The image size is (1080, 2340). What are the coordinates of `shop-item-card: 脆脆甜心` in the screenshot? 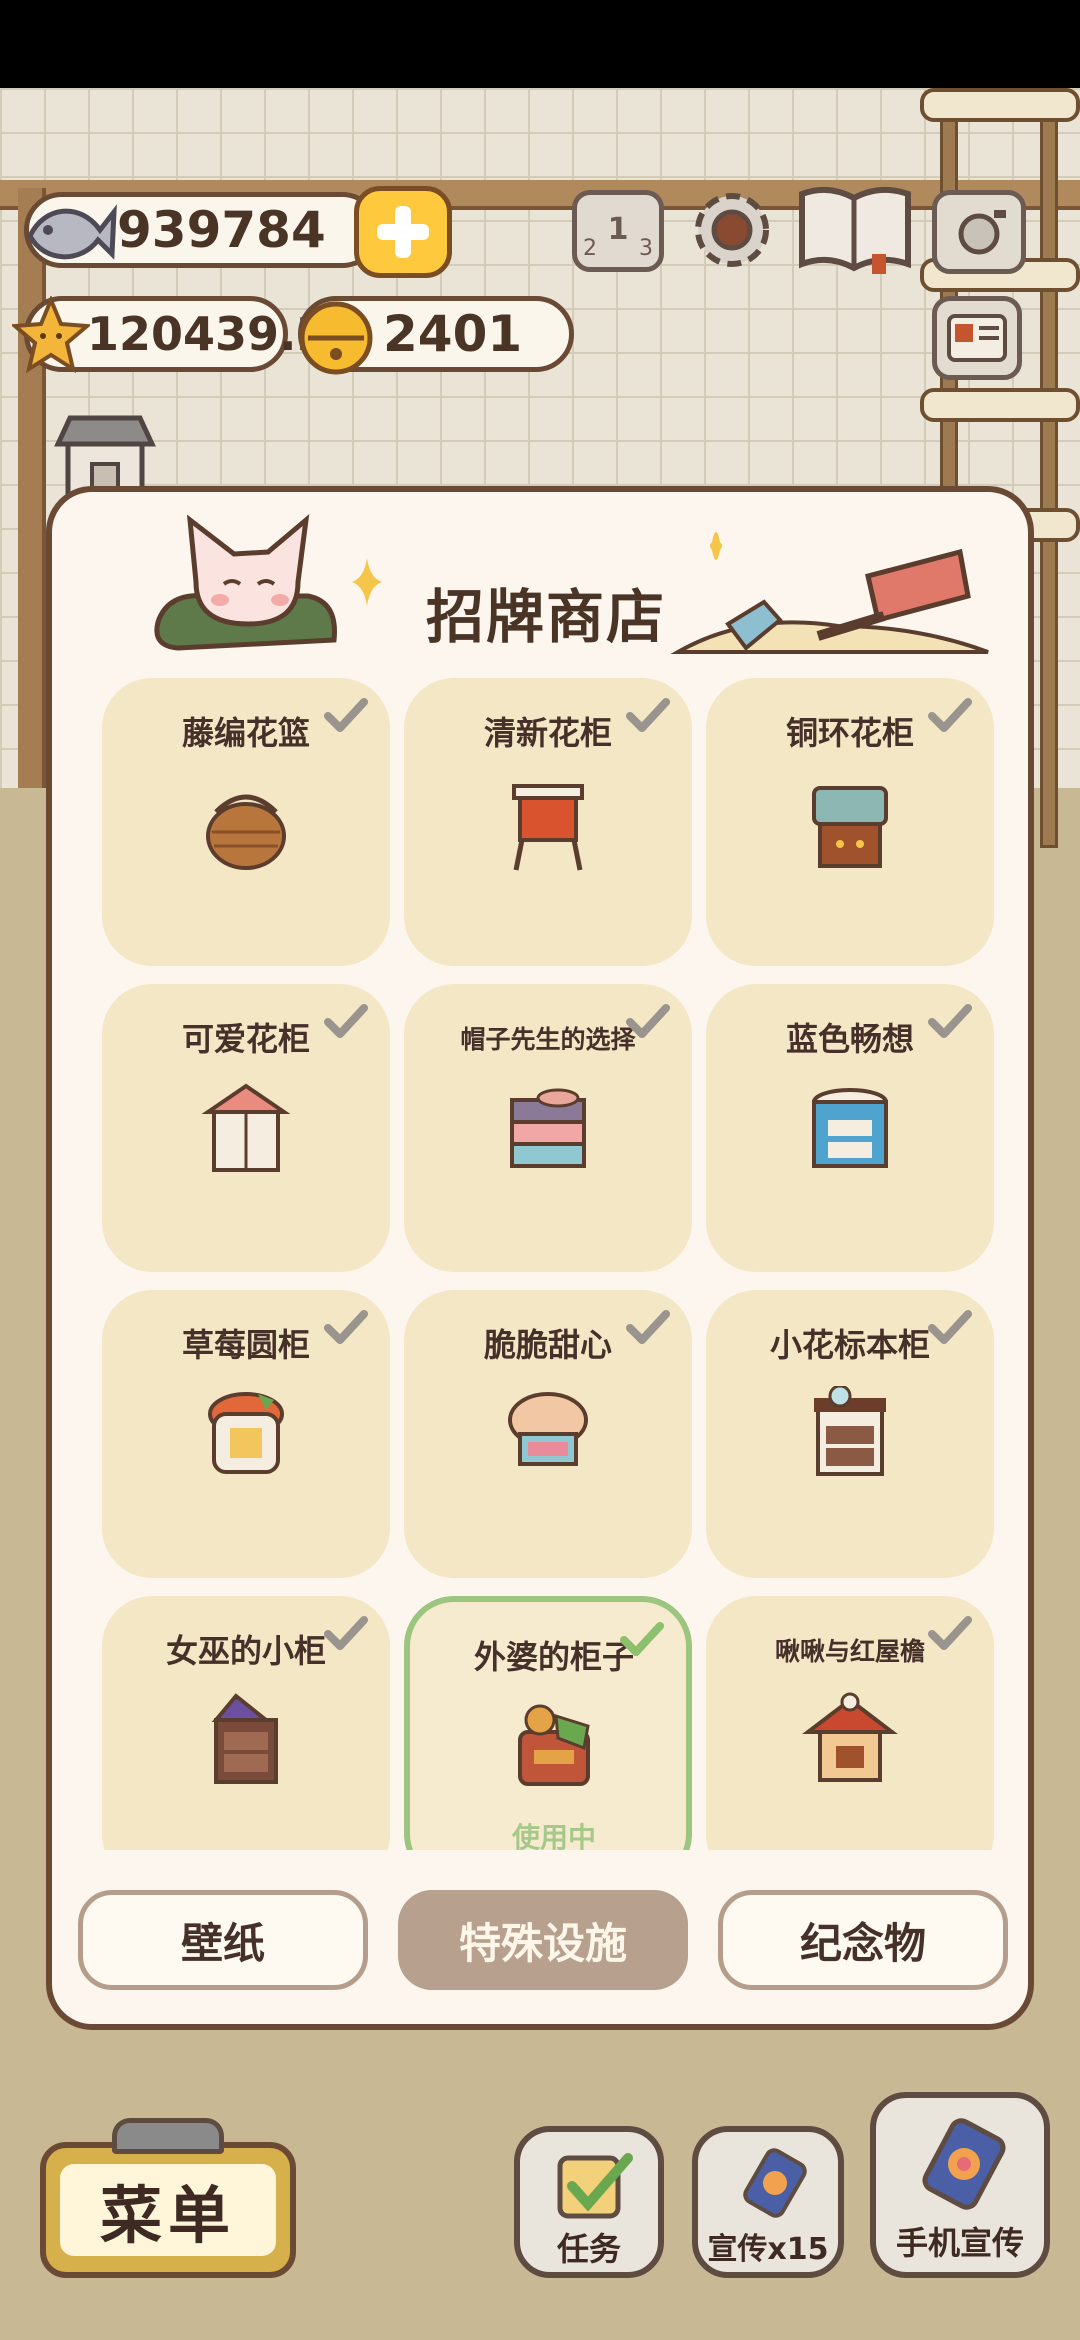 It's located at (548, 1434).